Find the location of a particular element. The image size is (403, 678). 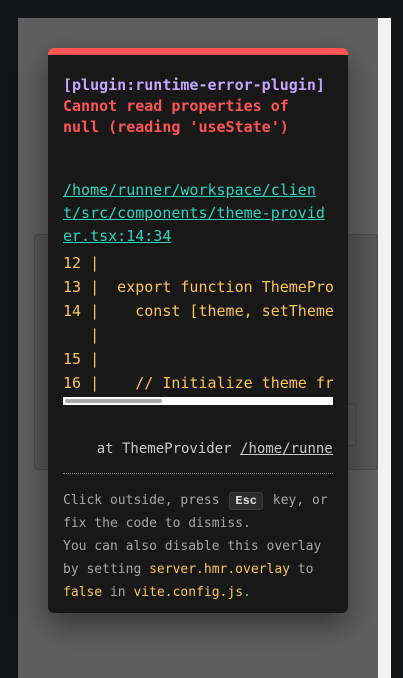

tip-text: to is located at coordinates (301, 569).